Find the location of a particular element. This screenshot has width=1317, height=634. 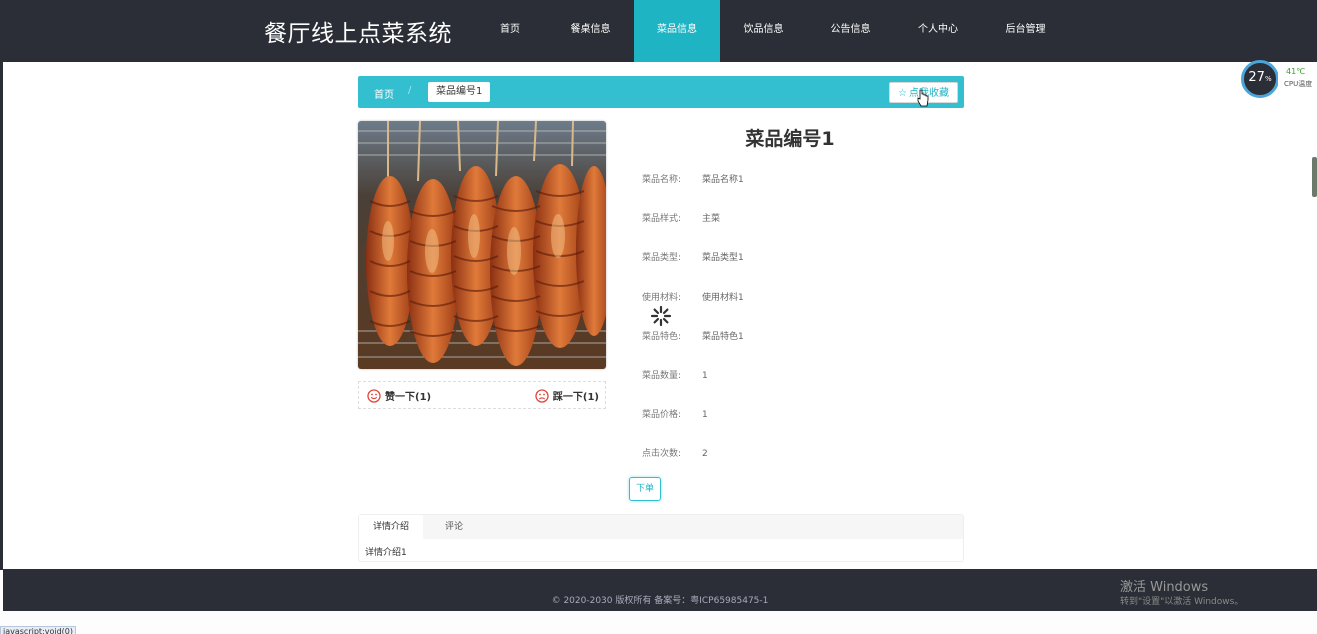

info-key: 菜品价格: is located at coordinates (662, 415).